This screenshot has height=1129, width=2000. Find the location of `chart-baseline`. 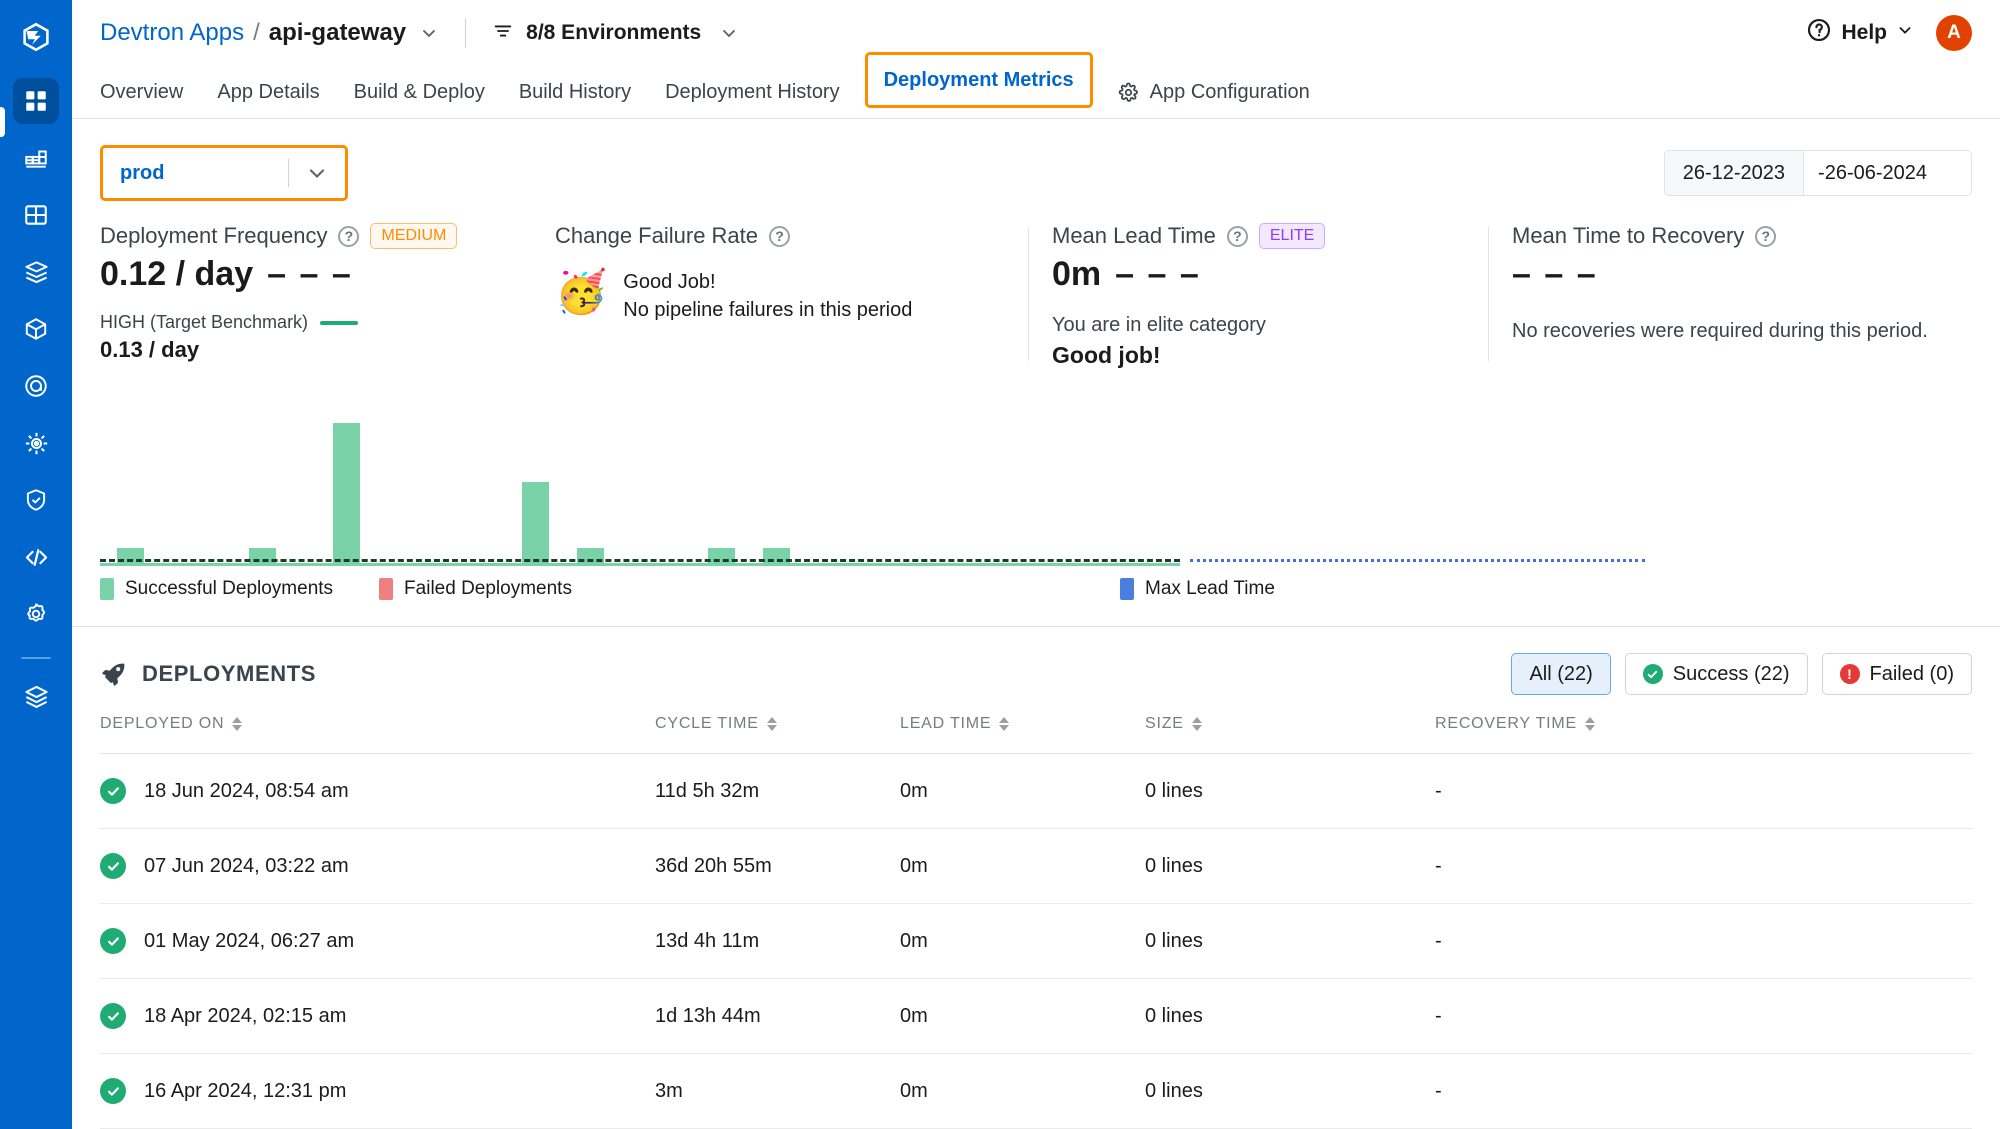

chart-baseline is located at coordinates (640, 565).